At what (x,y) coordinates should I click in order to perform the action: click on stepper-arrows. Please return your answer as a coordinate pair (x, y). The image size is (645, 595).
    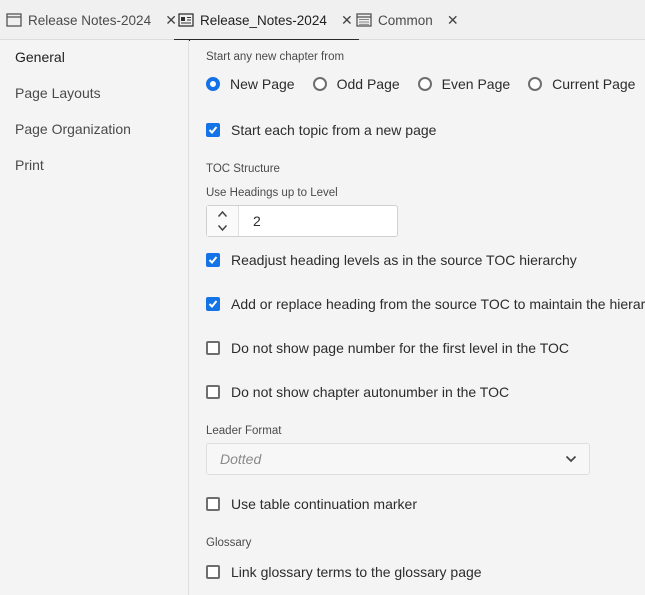
    Looking at the image, I should click on (223, 221).